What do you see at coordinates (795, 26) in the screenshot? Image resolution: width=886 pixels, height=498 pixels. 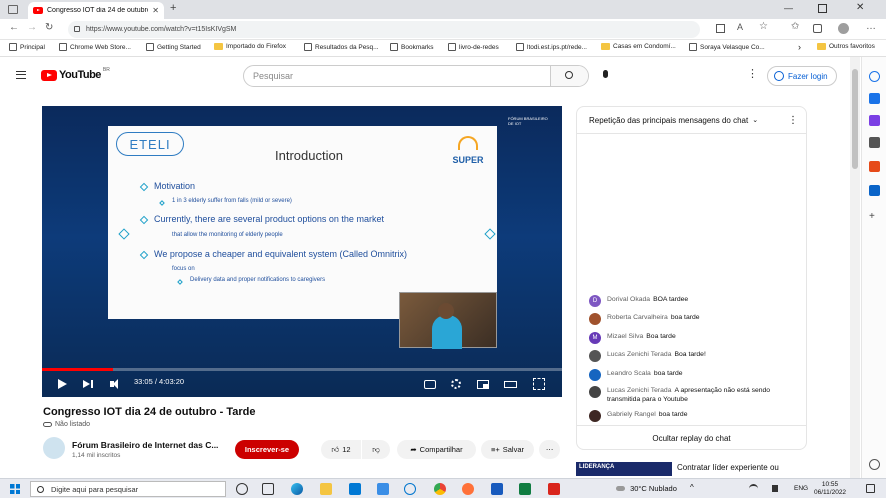 I see `favorites-icon: ✩` at bounding box center [795, 26].